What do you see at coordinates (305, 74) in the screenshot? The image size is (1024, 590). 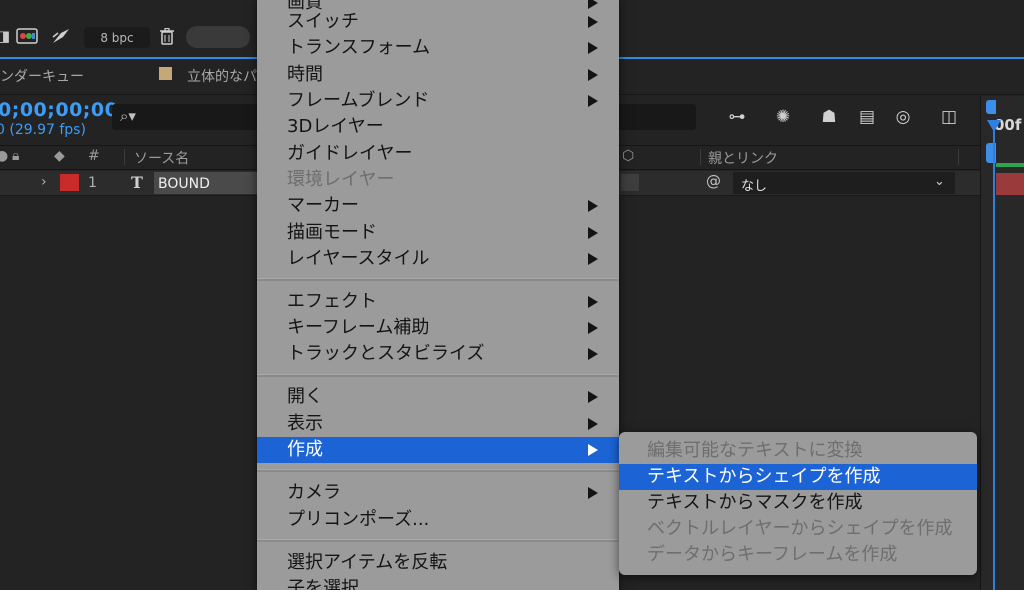 I see `menu-item-label: 時間` at bounding box center [305, 74].